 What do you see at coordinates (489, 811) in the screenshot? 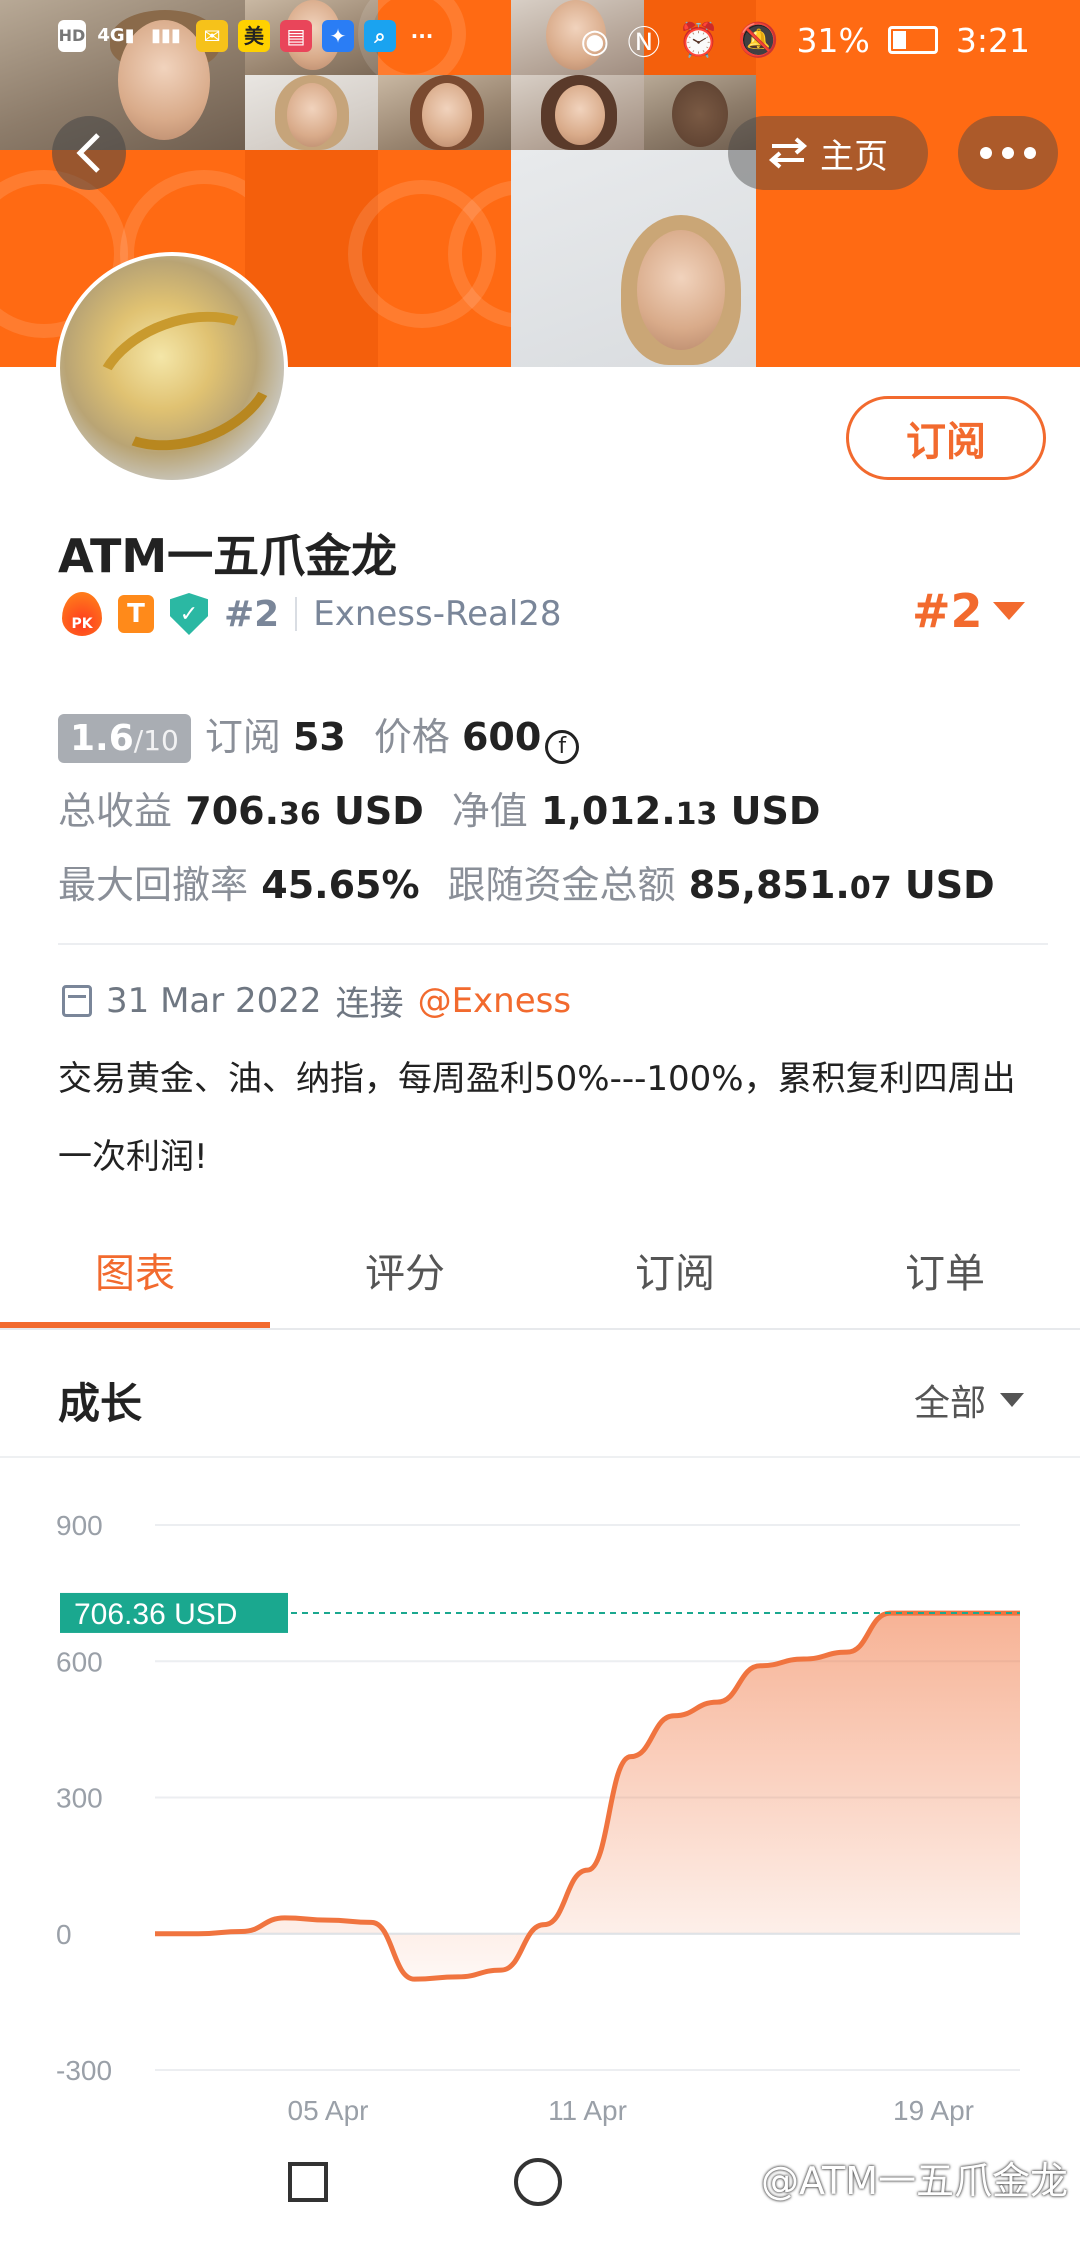
I see `equity-label: 净值` at bounding box center [489, 811].